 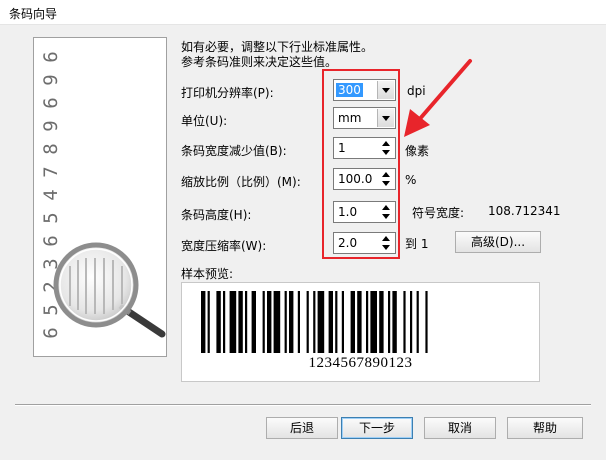 I want to click on symbol-width-value: 108.712341, so click(x=524, y=211).